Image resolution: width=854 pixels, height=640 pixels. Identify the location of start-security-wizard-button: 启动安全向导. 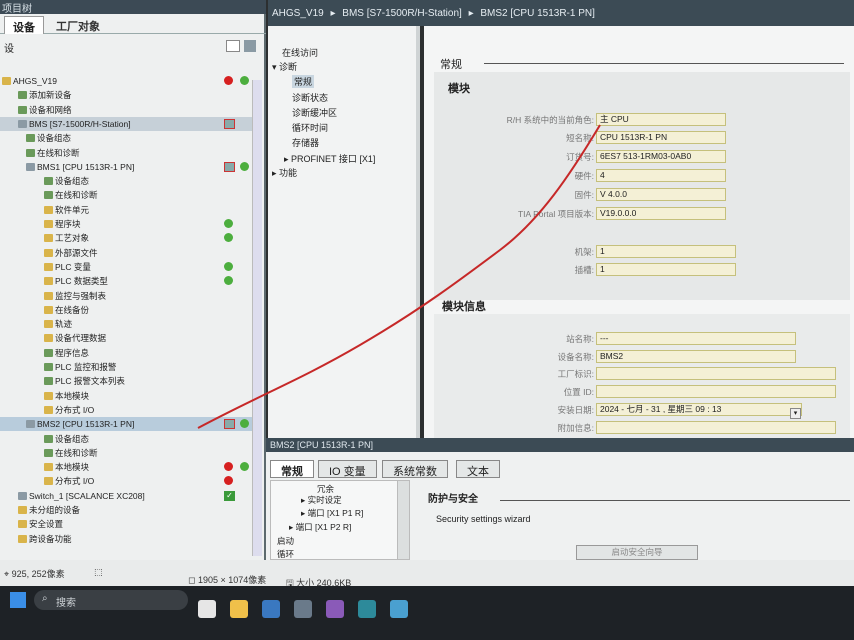
(637, 552).